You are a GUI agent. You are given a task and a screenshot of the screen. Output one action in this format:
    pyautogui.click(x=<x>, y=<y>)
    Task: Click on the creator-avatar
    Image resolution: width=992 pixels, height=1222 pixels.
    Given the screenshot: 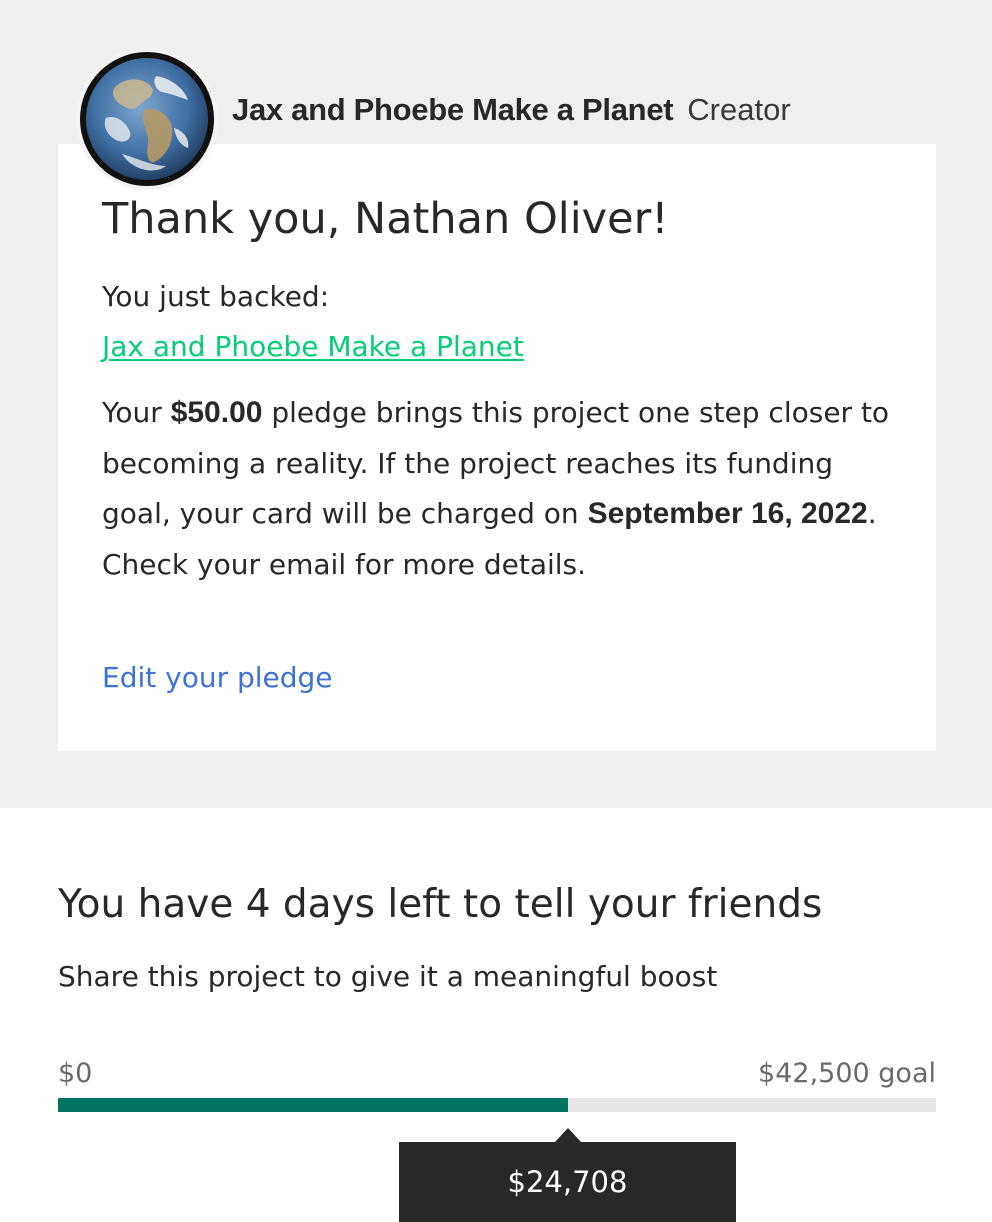 What is the action you would take?
    pyautogui.click(x=147, y=119)
    